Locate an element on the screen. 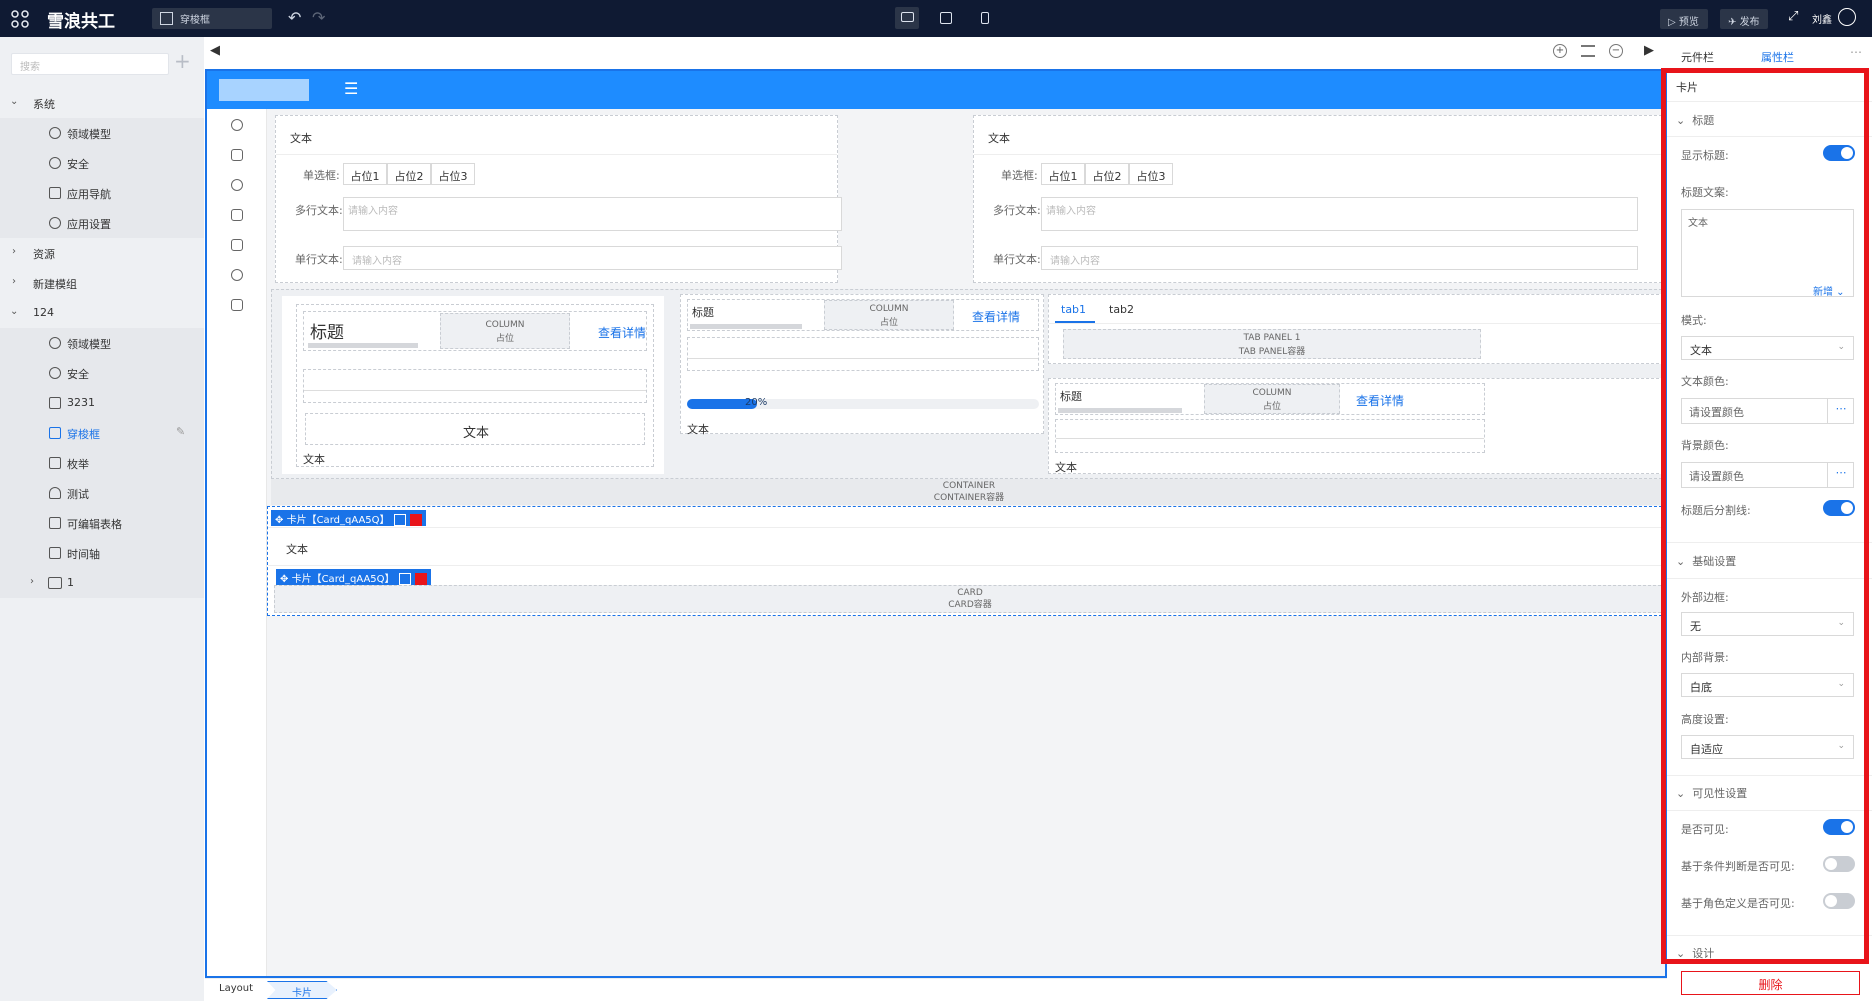  fullscreen-icon: ⤢ is located at coordinates (1793, 16).